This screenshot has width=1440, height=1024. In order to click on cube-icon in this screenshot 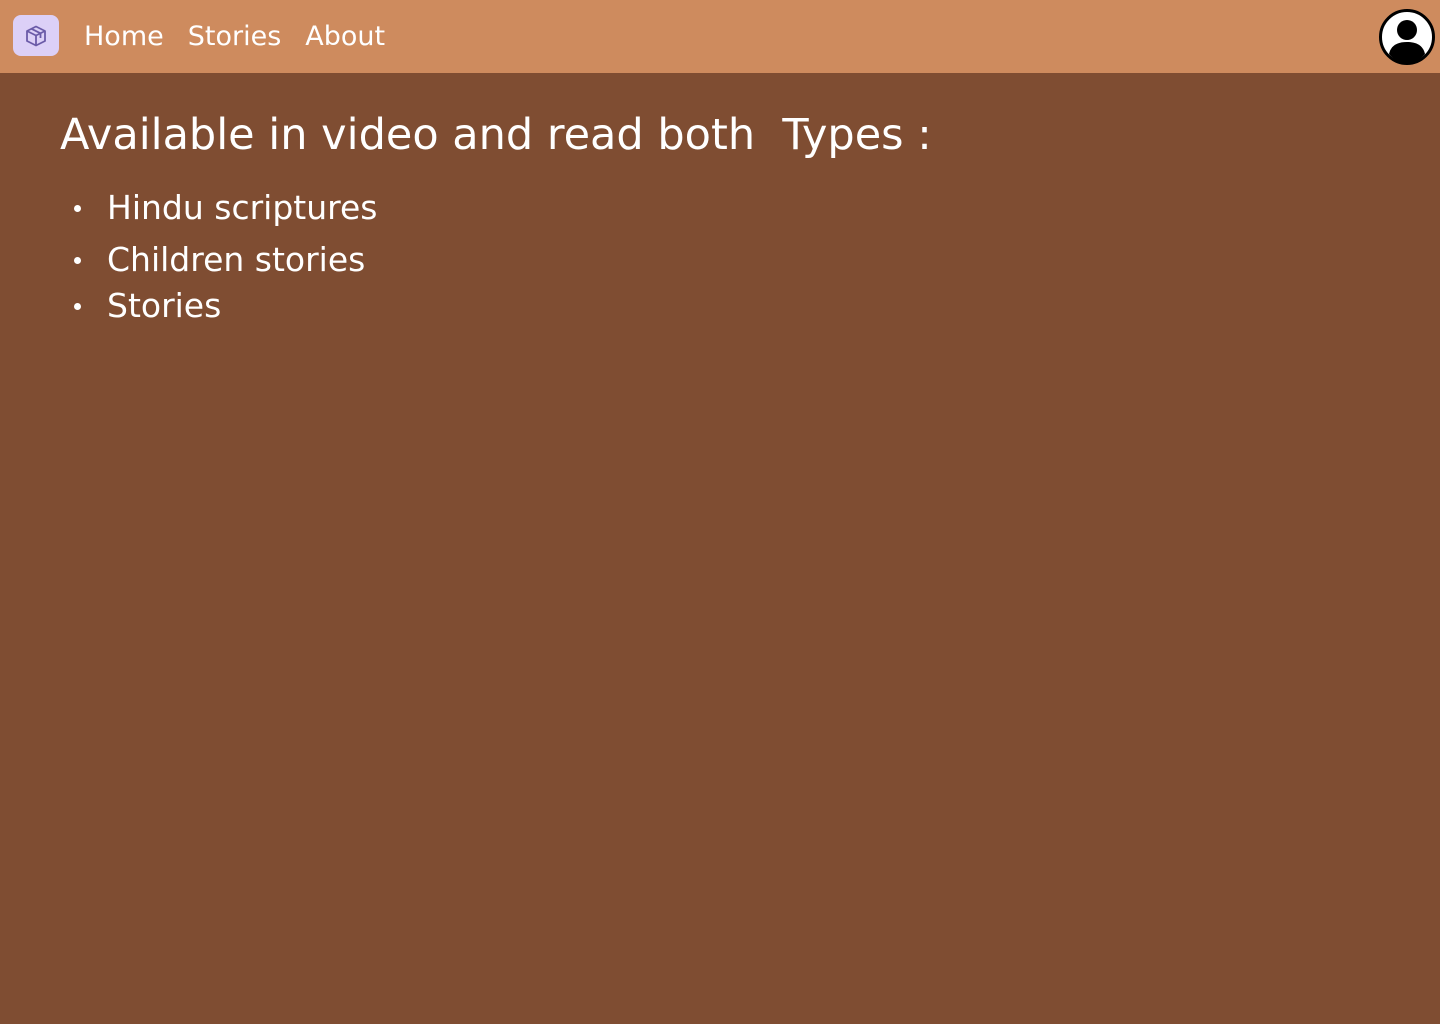, I will do `click(36, 35)`.